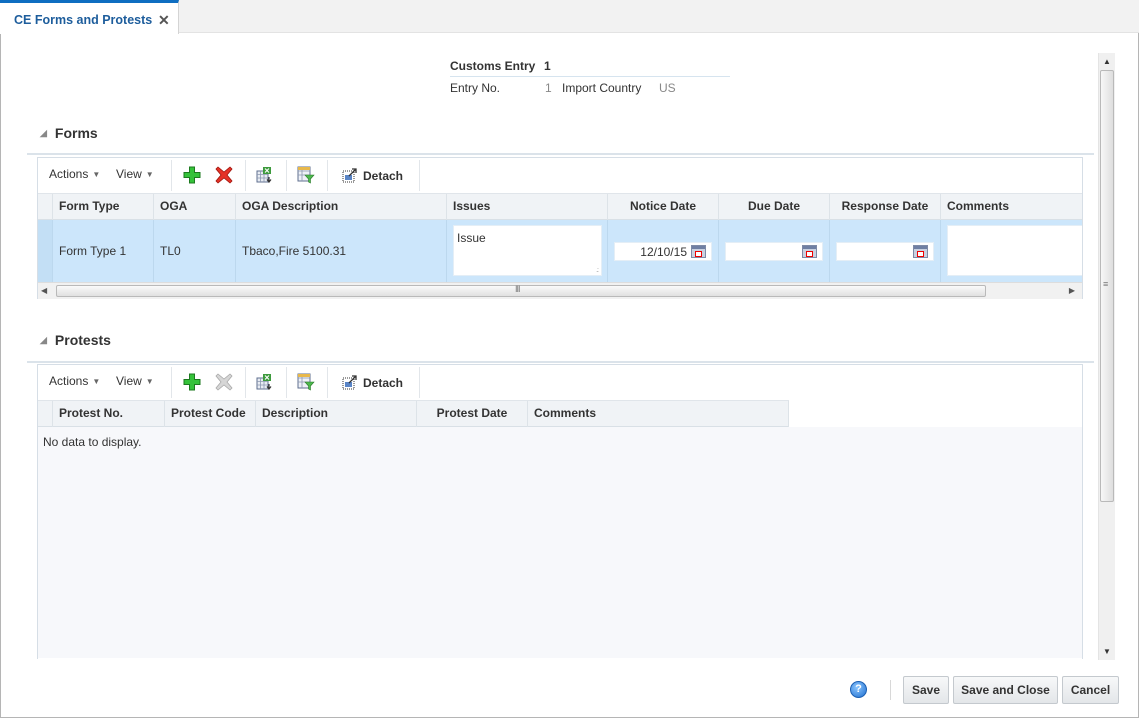  I want to click on scroll-left-icon: ◀, so click(44, 290).